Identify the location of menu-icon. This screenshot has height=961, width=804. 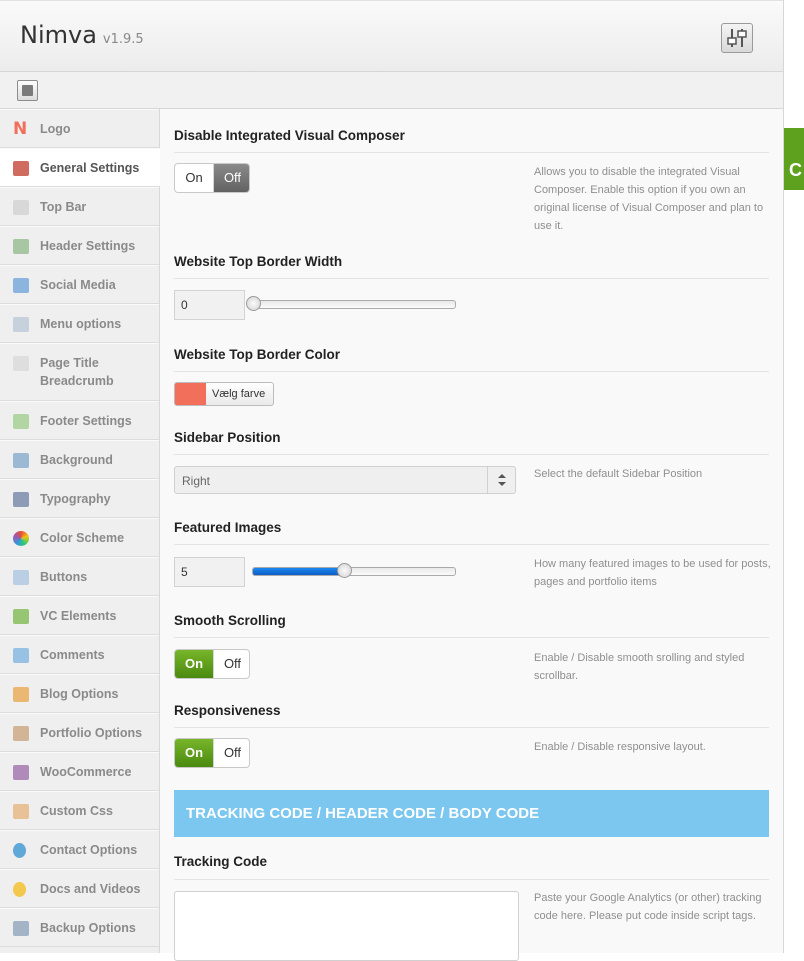
(21, 324).